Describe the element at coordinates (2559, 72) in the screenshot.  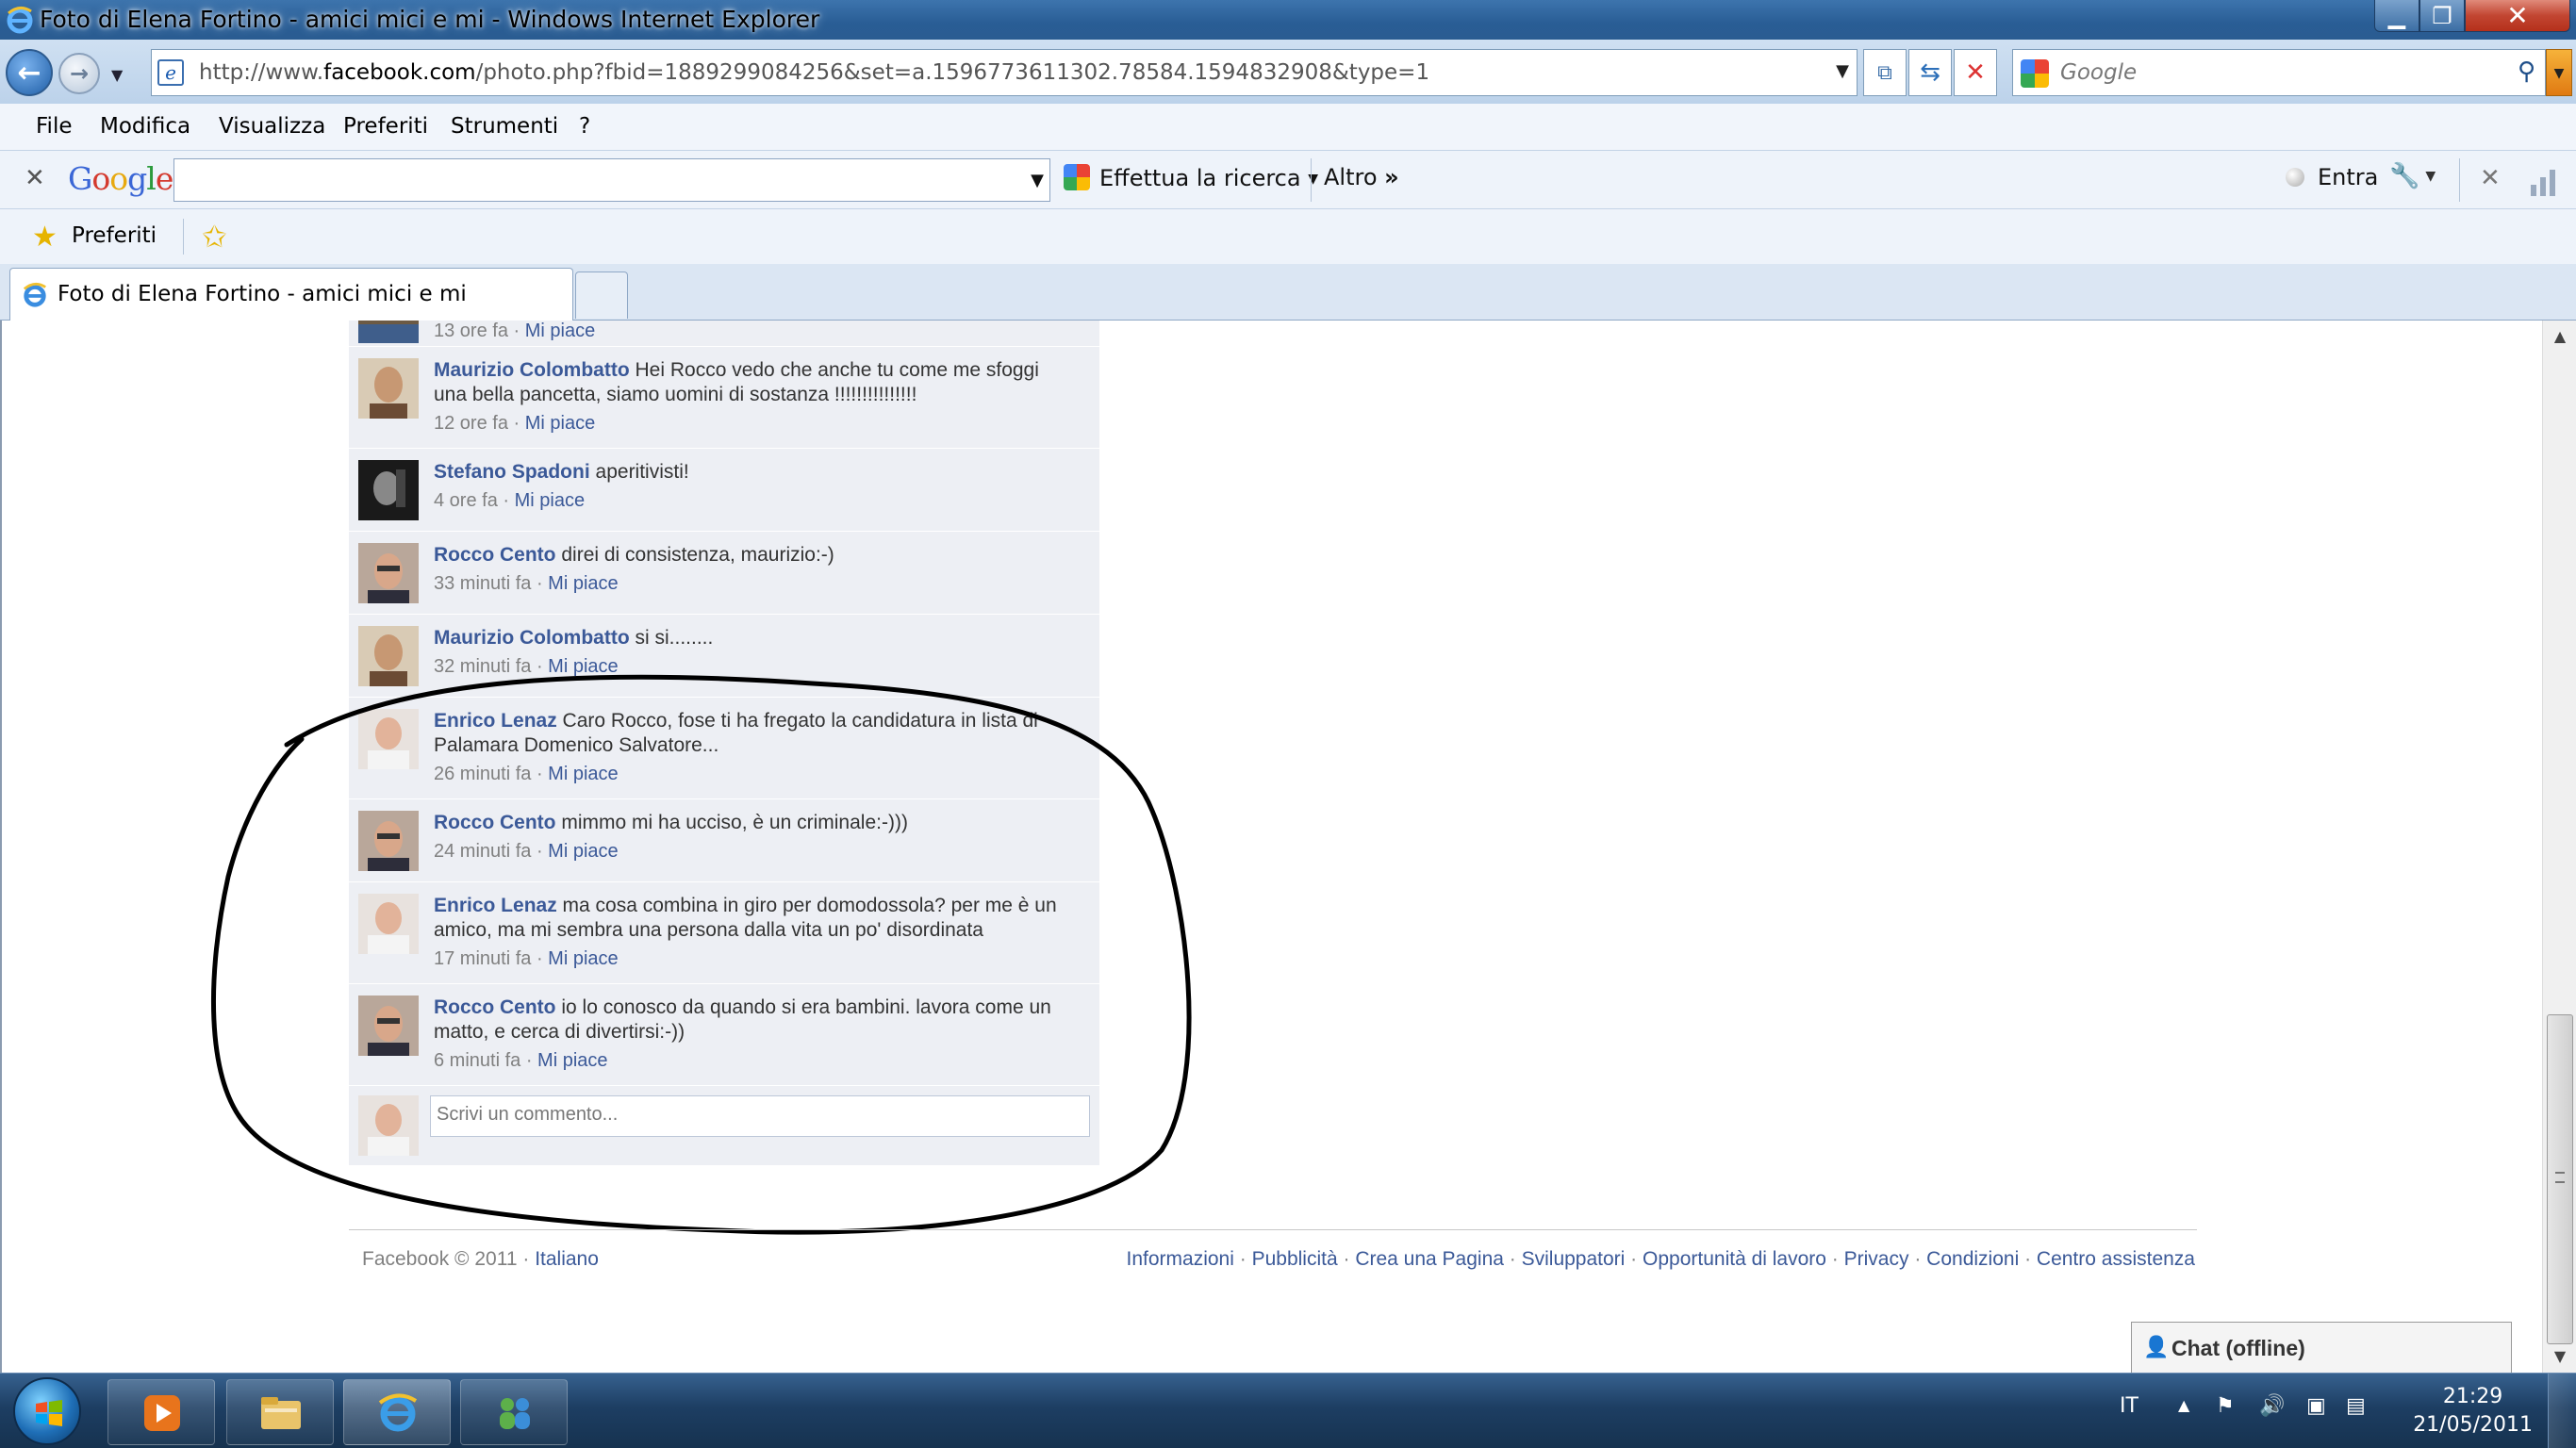
I see `search-providers-dropdown: ▼` at that location.